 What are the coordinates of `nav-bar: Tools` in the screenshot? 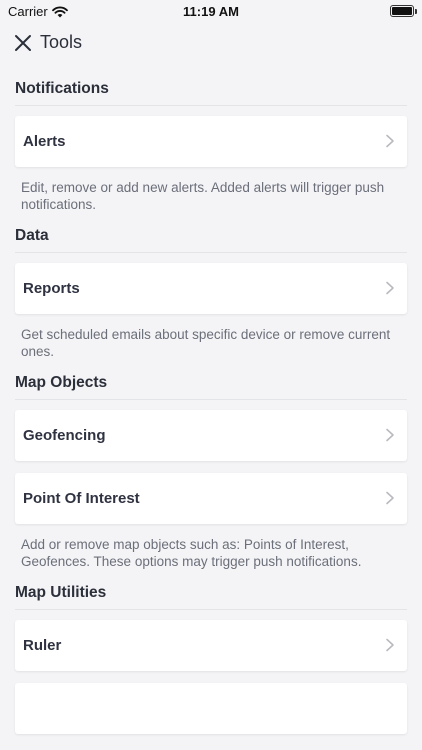 It's located at (211, 43).